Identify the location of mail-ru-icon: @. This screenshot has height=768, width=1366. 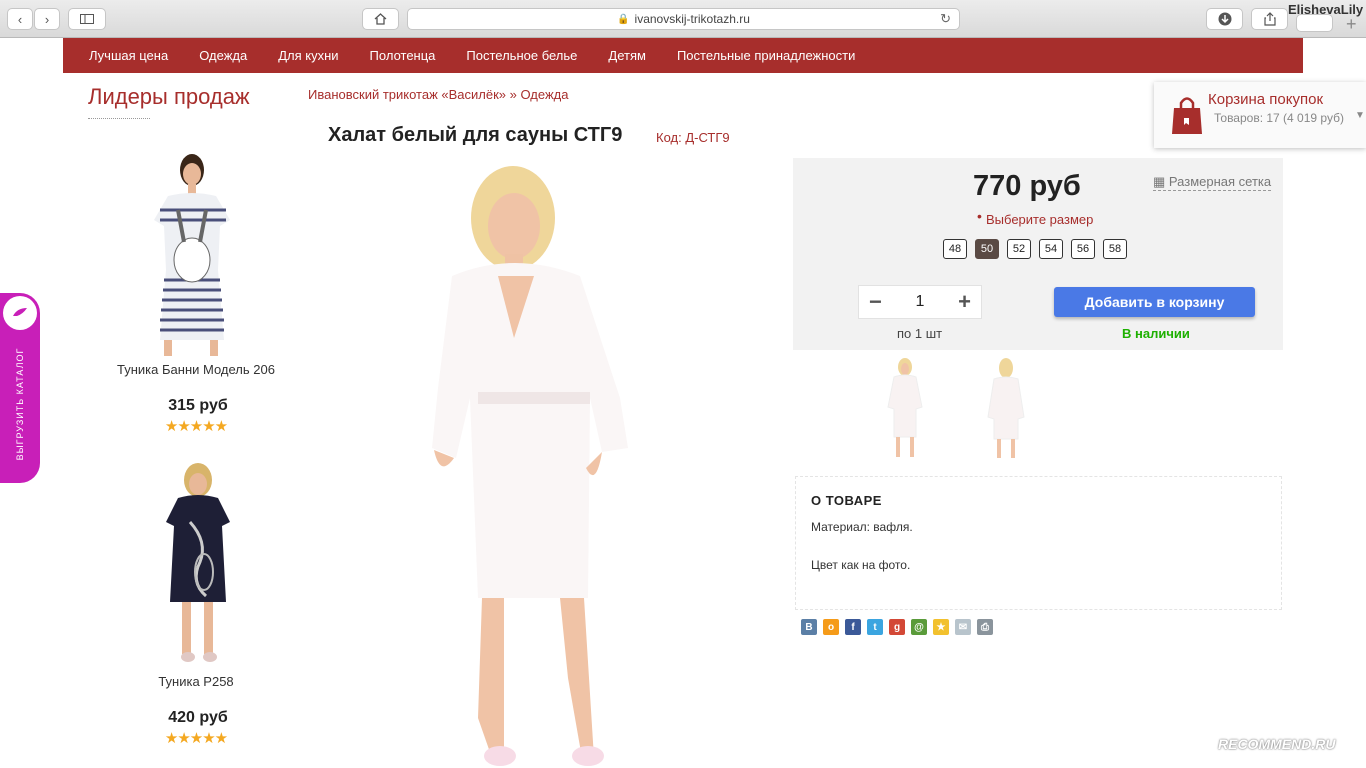
(919, 627).